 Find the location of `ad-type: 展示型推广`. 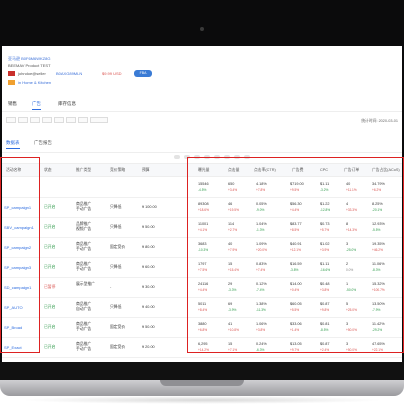

ad-type: 展示型推广 is located at coordinates (85, 284).